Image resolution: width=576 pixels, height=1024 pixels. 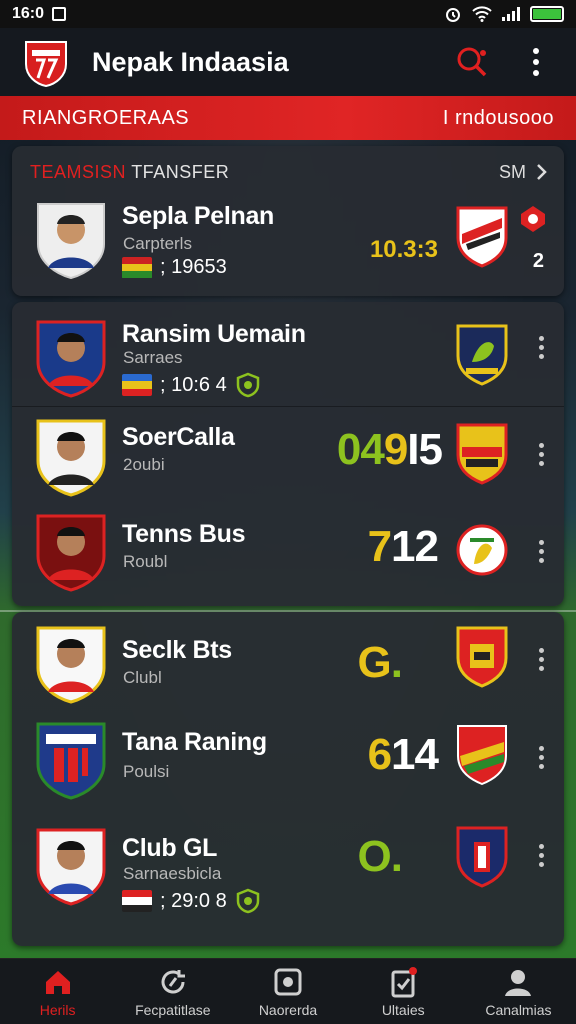 What do you see at coordinates (389, 450) in the screenshot?
I see `player-score: 049I5` at bounding box center [389, 450].